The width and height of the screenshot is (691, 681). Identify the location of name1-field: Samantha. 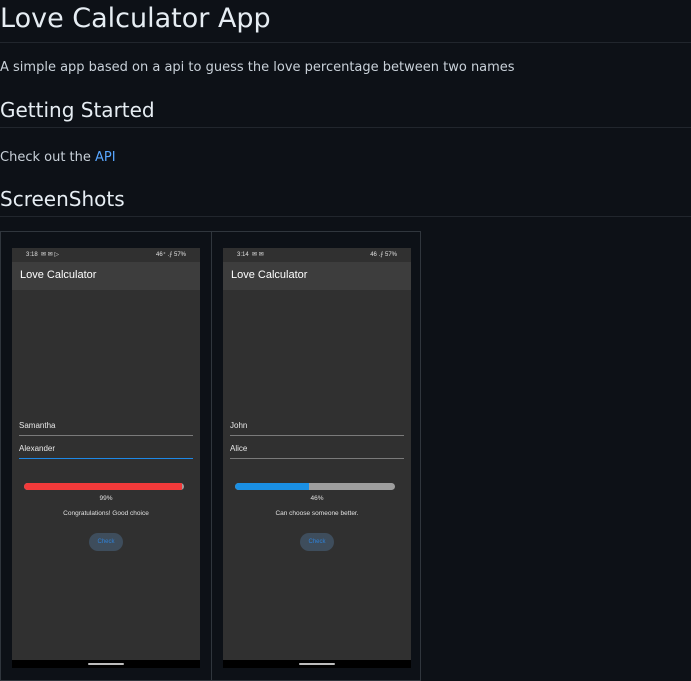
(106, 428).